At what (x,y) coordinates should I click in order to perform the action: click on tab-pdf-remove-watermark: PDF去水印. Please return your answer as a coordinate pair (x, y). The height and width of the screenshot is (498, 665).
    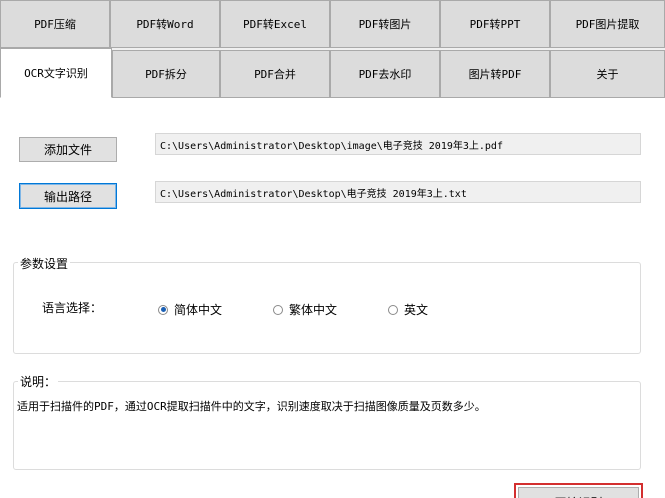
    Looking at the image, I should click on (385, 74).